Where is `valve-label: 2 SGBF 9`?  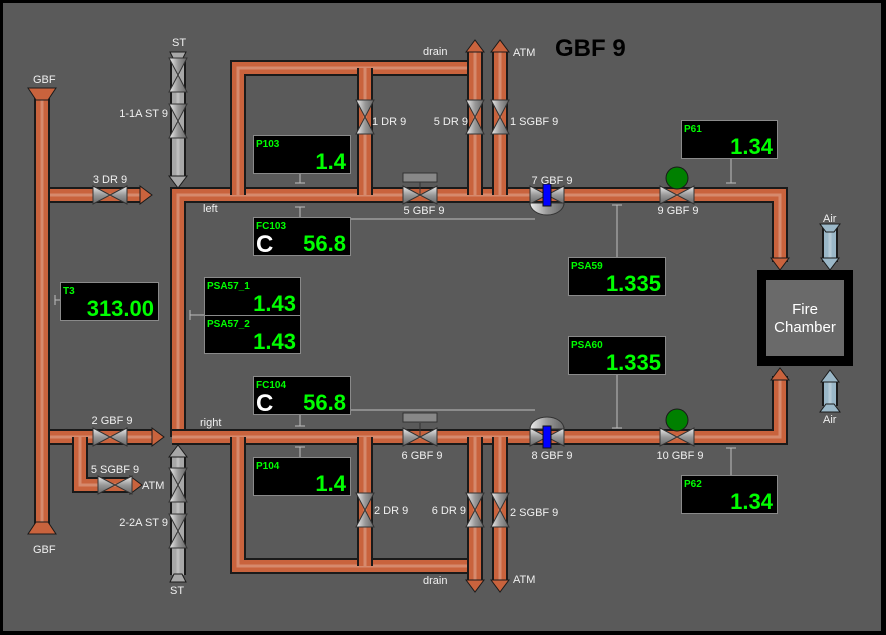
valve-label: 2 SGBF 9 is located at coordinates (534, 513).